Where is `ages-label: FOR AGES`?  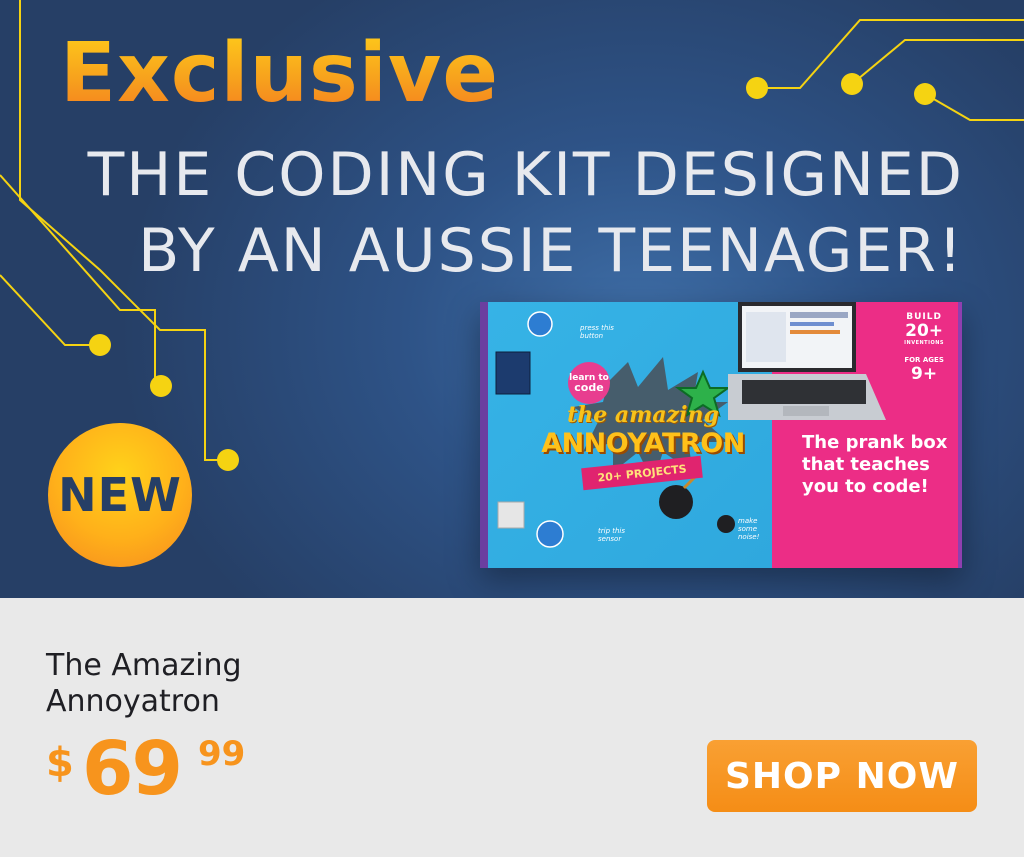
ages-label: FOR AGES is located at coordinates (924, 360).